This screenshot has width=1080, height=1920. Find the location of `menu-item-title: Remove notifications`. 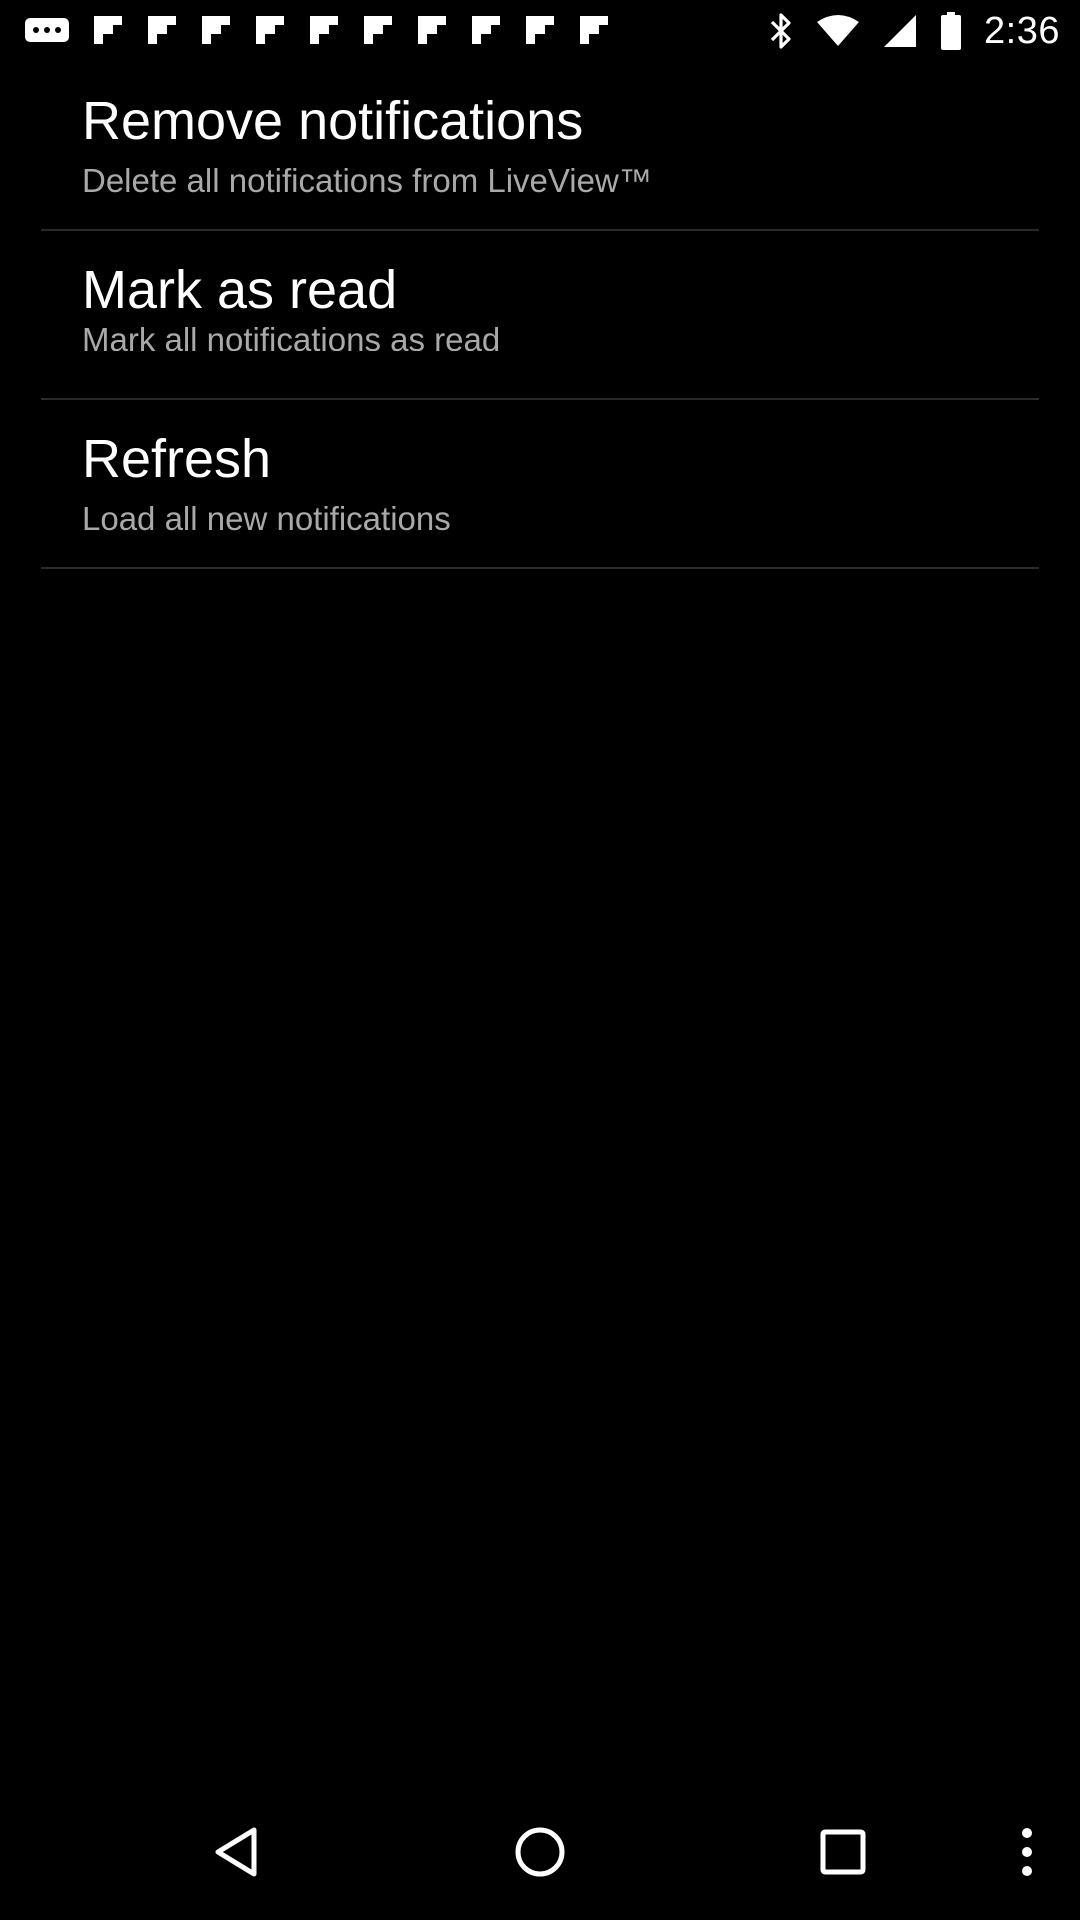

menu-item-title: Remove notifications is located at coordinates (333, 121).